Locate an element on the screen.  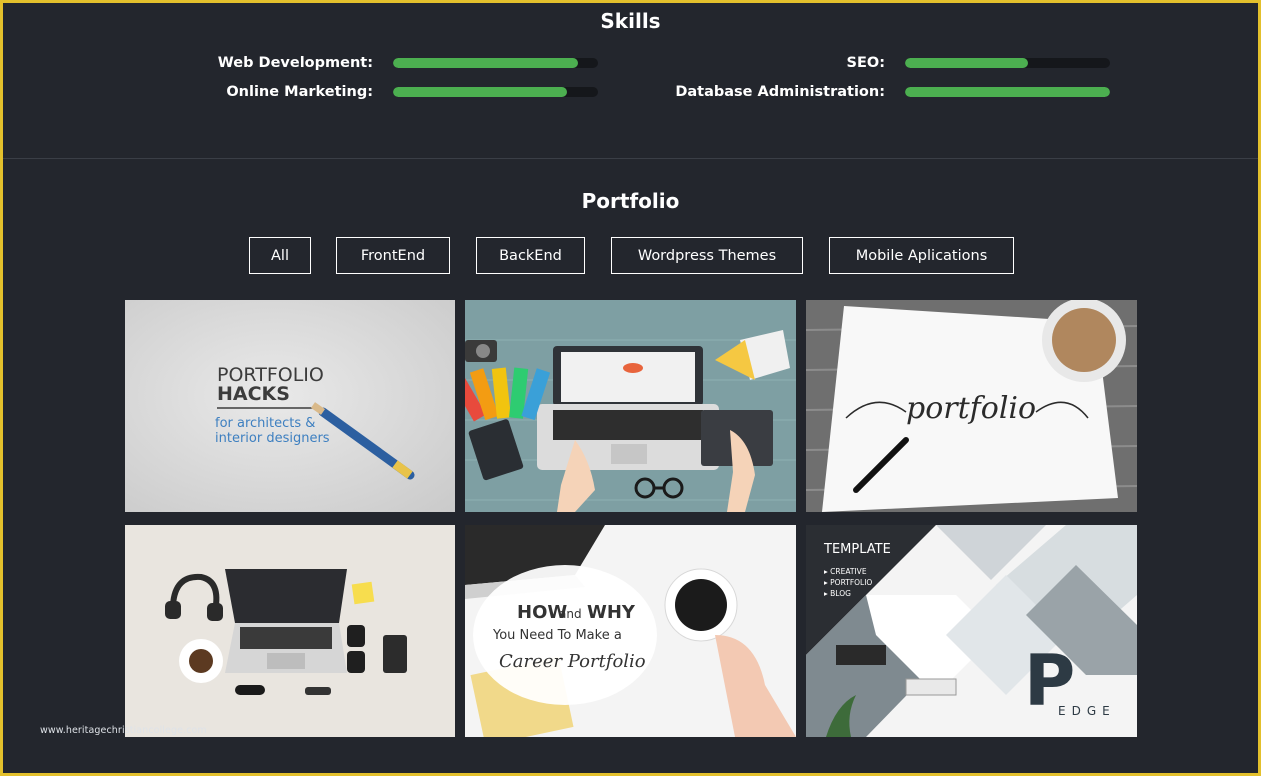
phone-icon is located at coordinates (395, 654).